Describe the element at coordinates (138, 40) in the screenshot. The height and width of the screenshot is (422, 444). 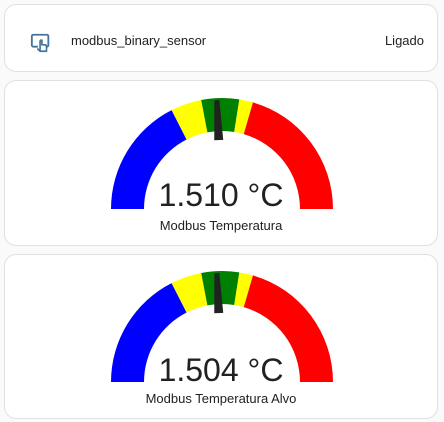
I see `entity-name: modbus_binary_sensor` at that location.